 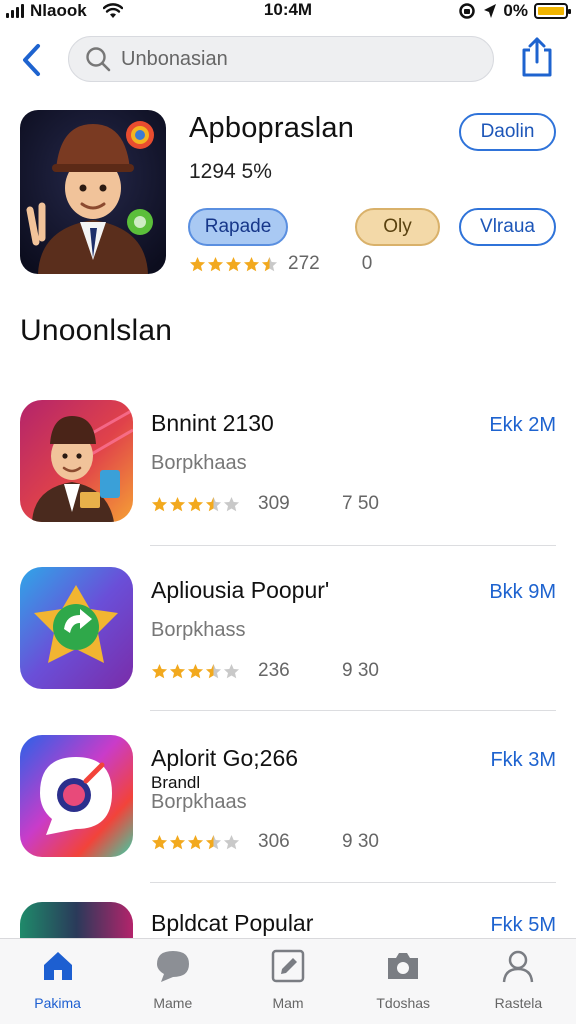 What do you see at coordinates (403, 981) in the screenshot?
I see `tab-camera: Tdoshas` at bounding box center [403, 981].